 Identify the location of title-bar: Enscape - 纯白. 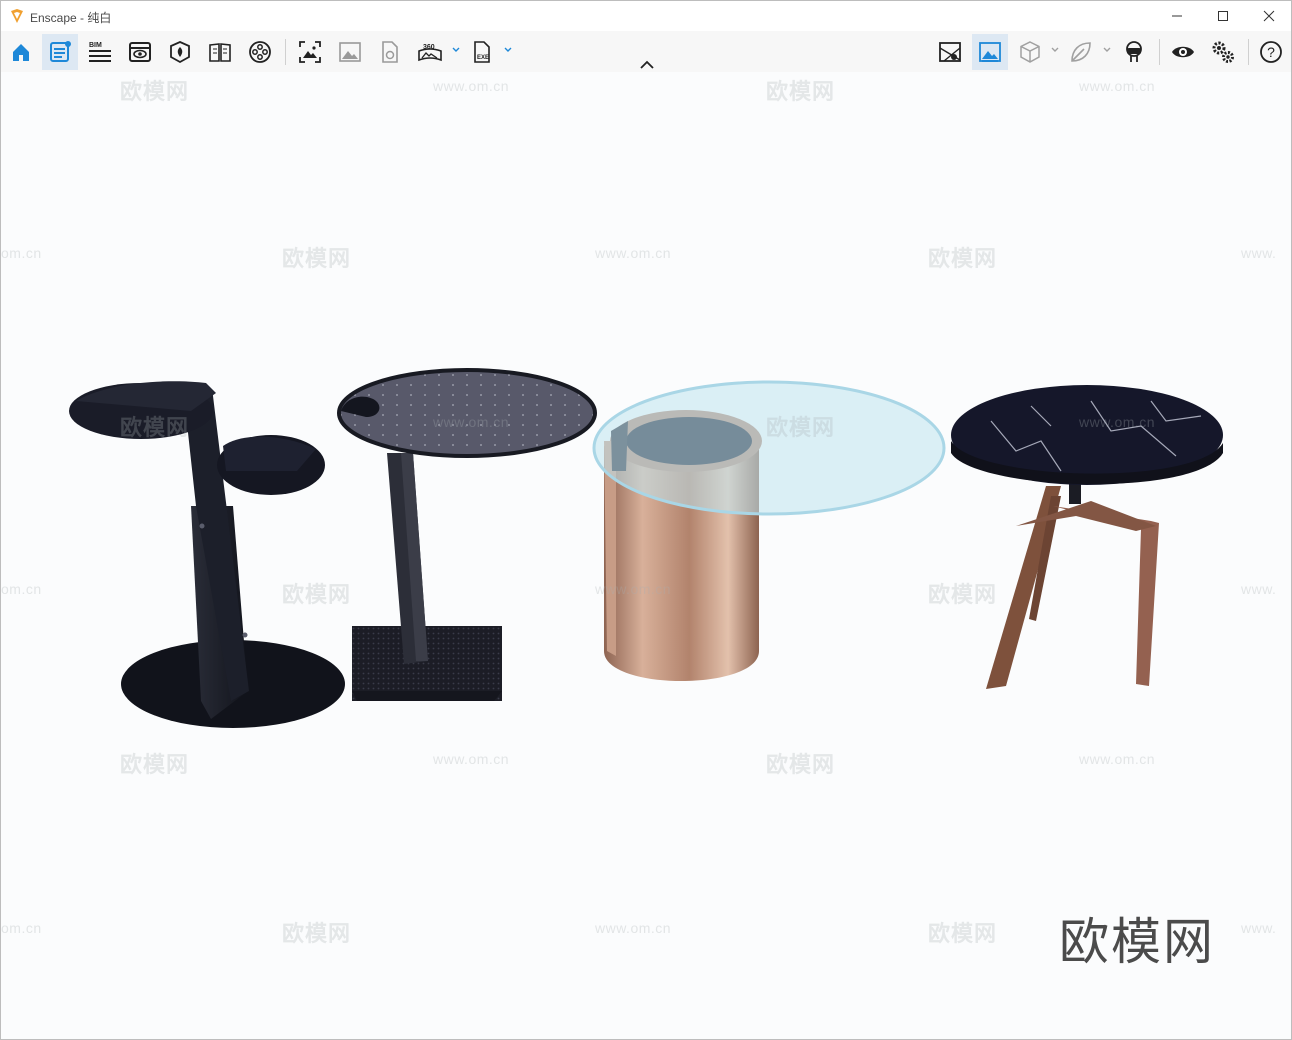
(646, 16).